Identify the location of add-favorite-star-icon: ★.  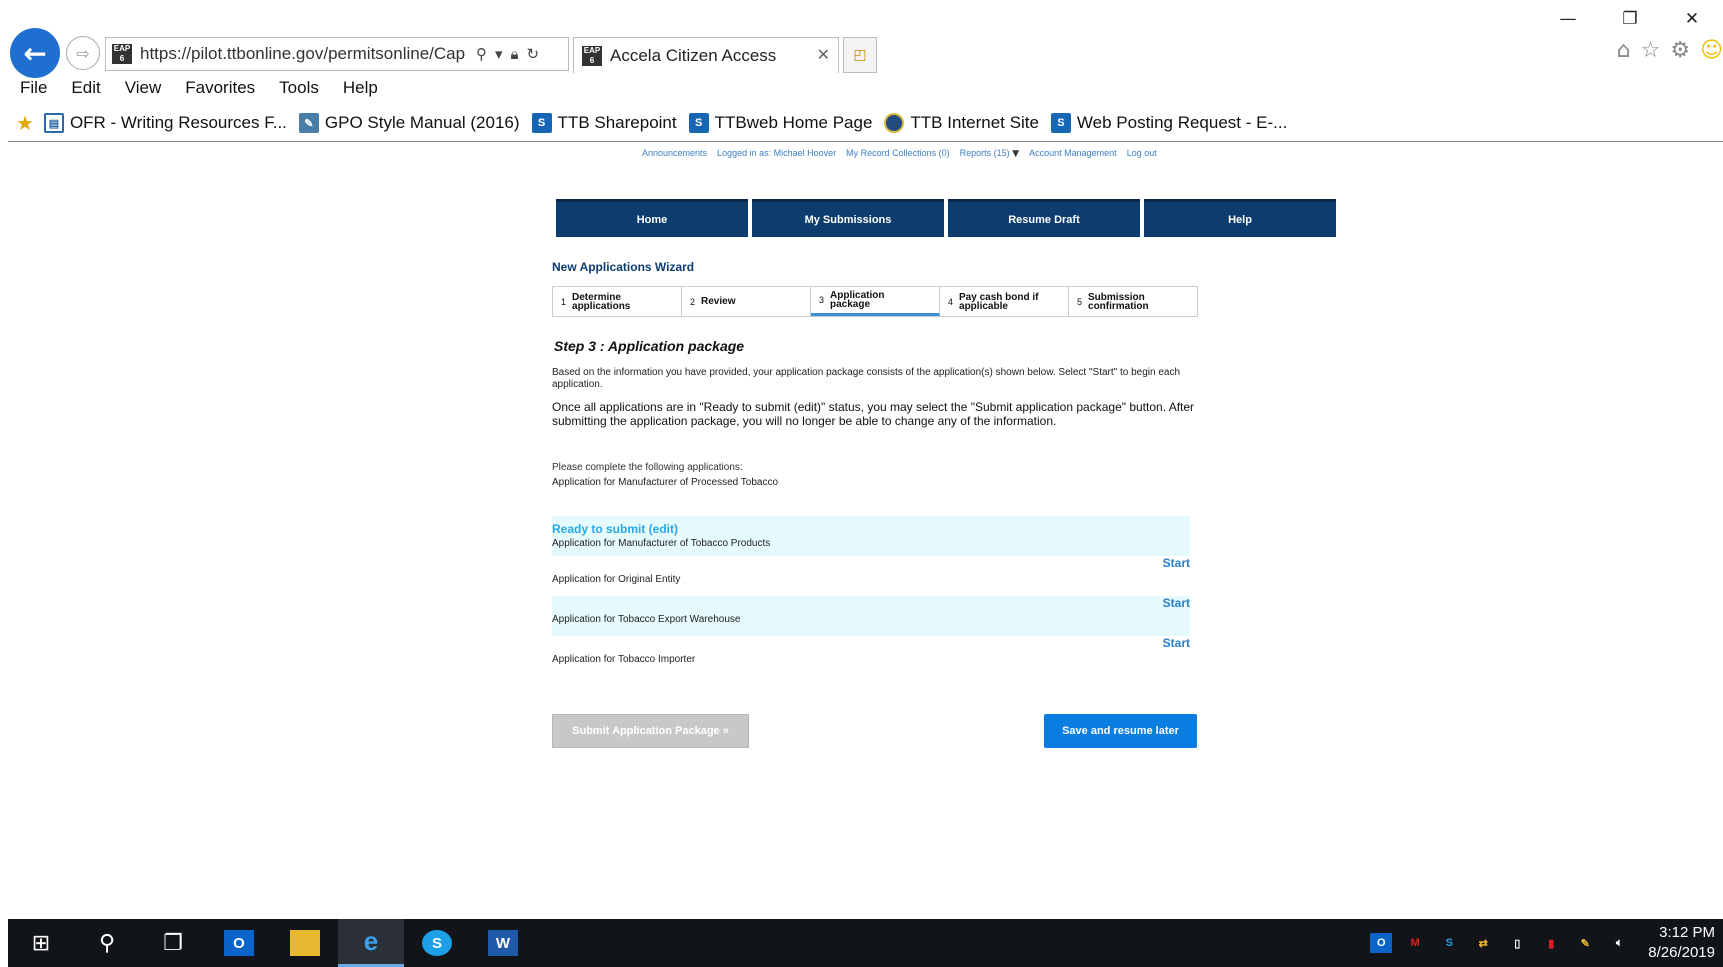
(25, 123).